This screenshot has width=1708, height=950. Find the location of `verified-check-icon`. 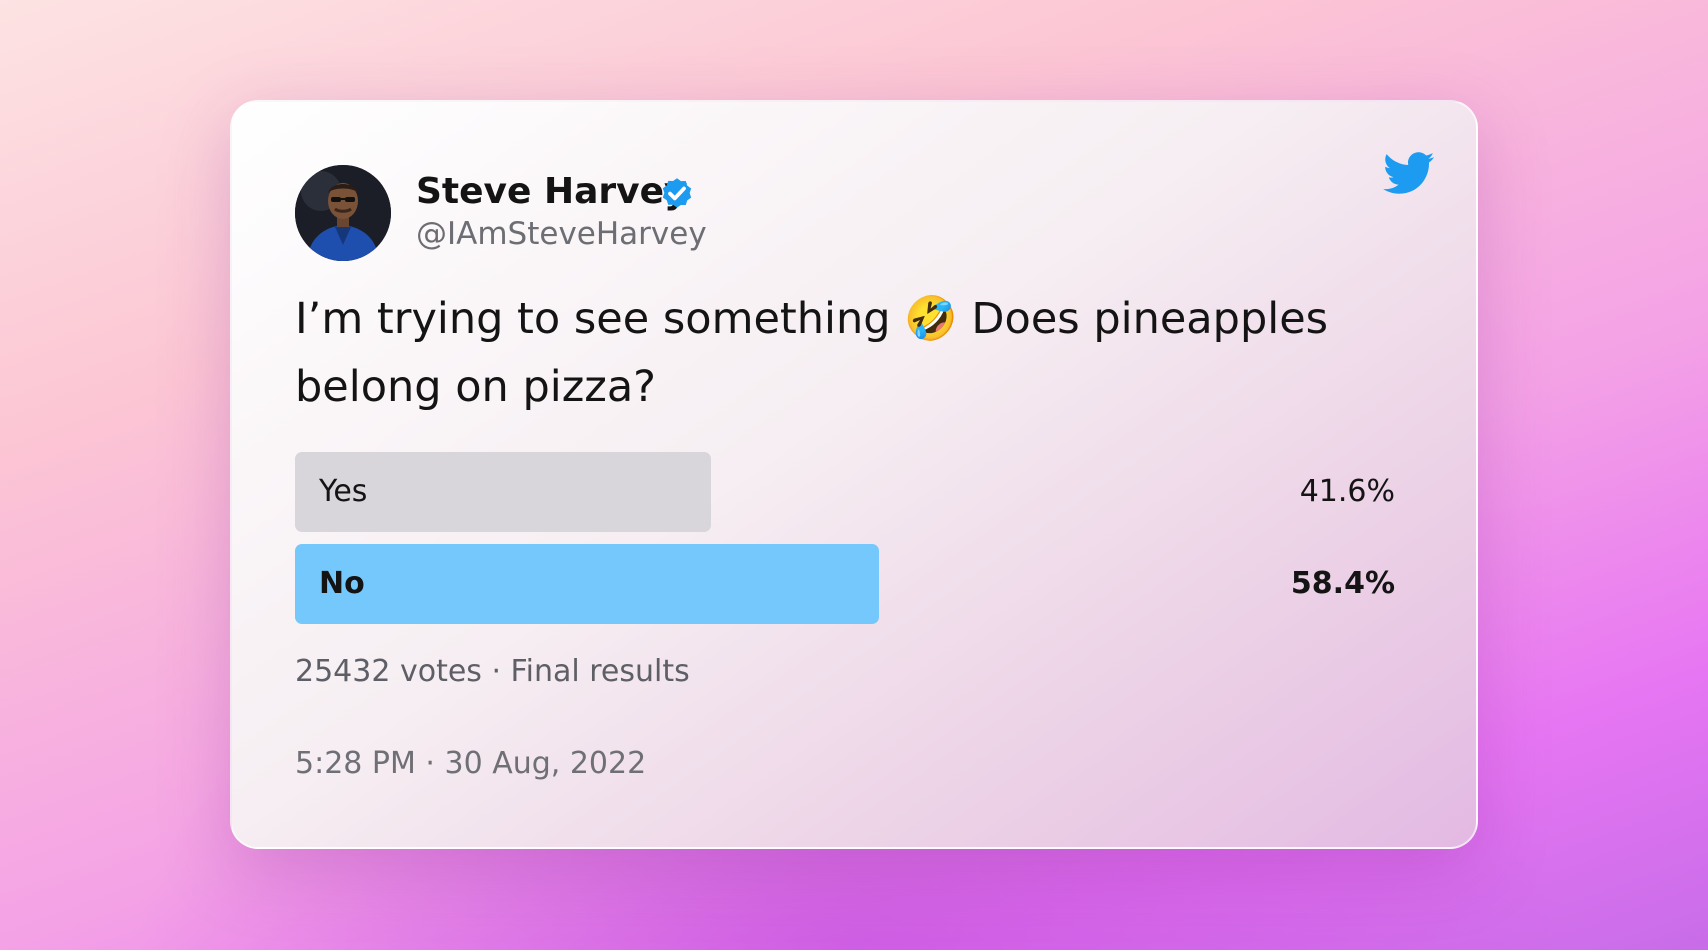

verified-check-icon is located at coordinates (677, 193).